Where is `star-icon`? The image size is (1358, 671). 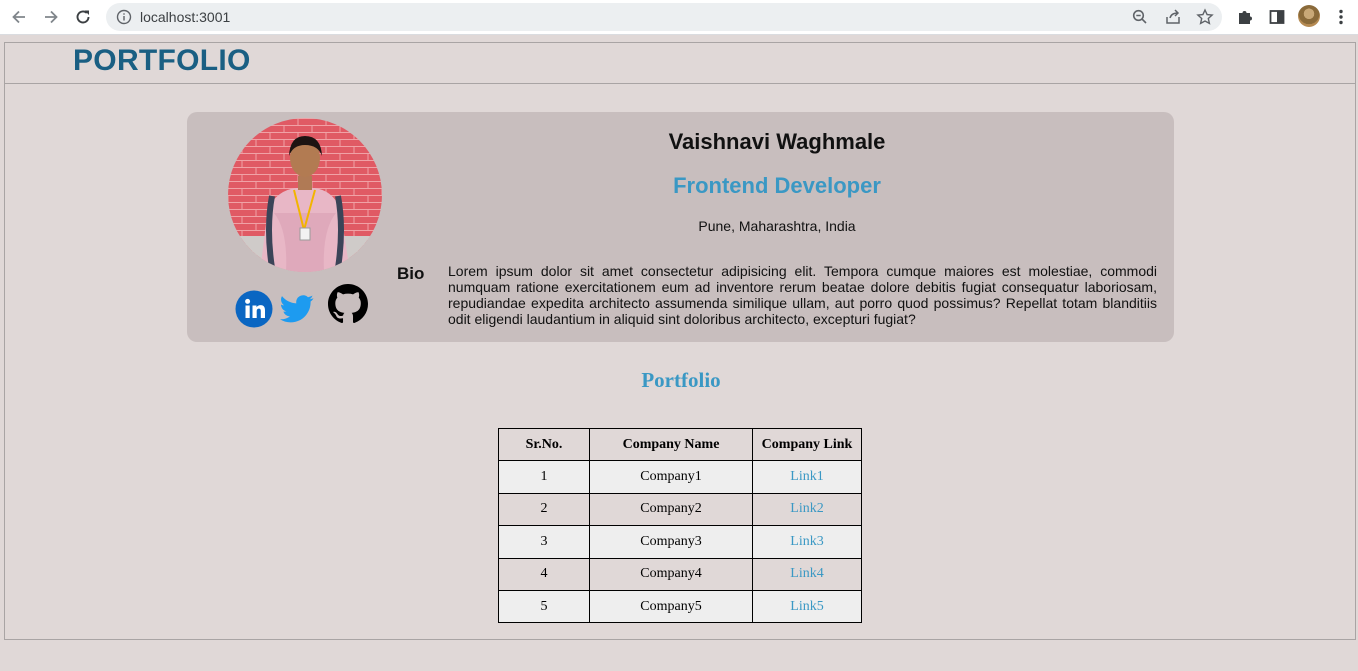
star-icon is located at coordinates (1205, 17).